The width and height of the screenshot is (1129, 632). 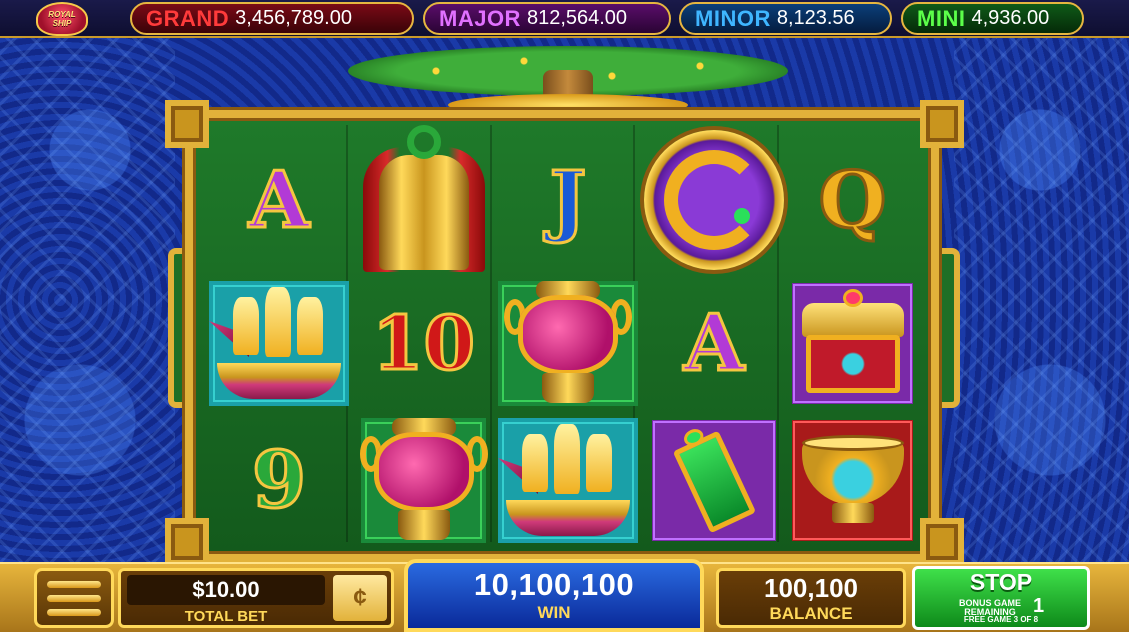 What do you see at coordinates (942, 542) in the screenshot?
I see `frame-corner-bottom-right` at bounding box center [942, 542].